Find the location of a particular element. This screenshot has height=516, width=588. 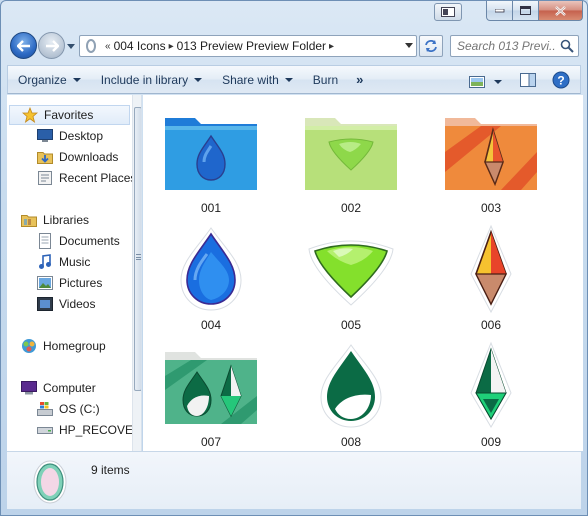

sidebar-item-music: Music is located at coordinates (48, 262).